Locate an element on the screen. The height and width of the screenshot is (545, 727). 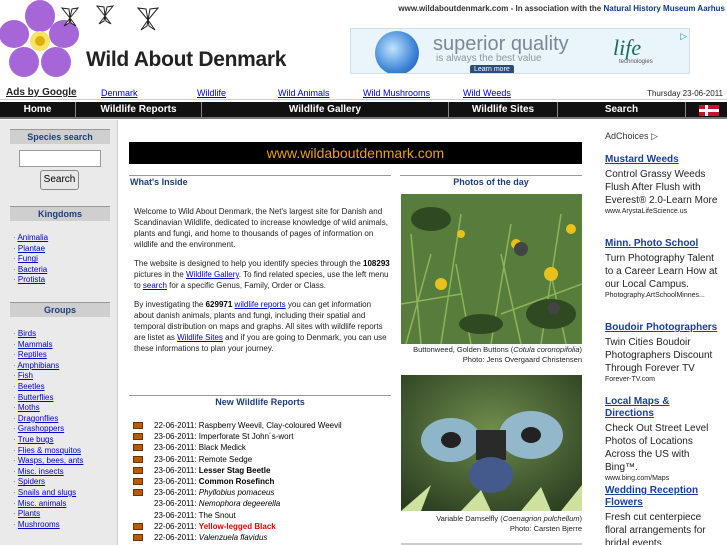
report-species: Yellow-legged Black is located at coordinates (237, 526).